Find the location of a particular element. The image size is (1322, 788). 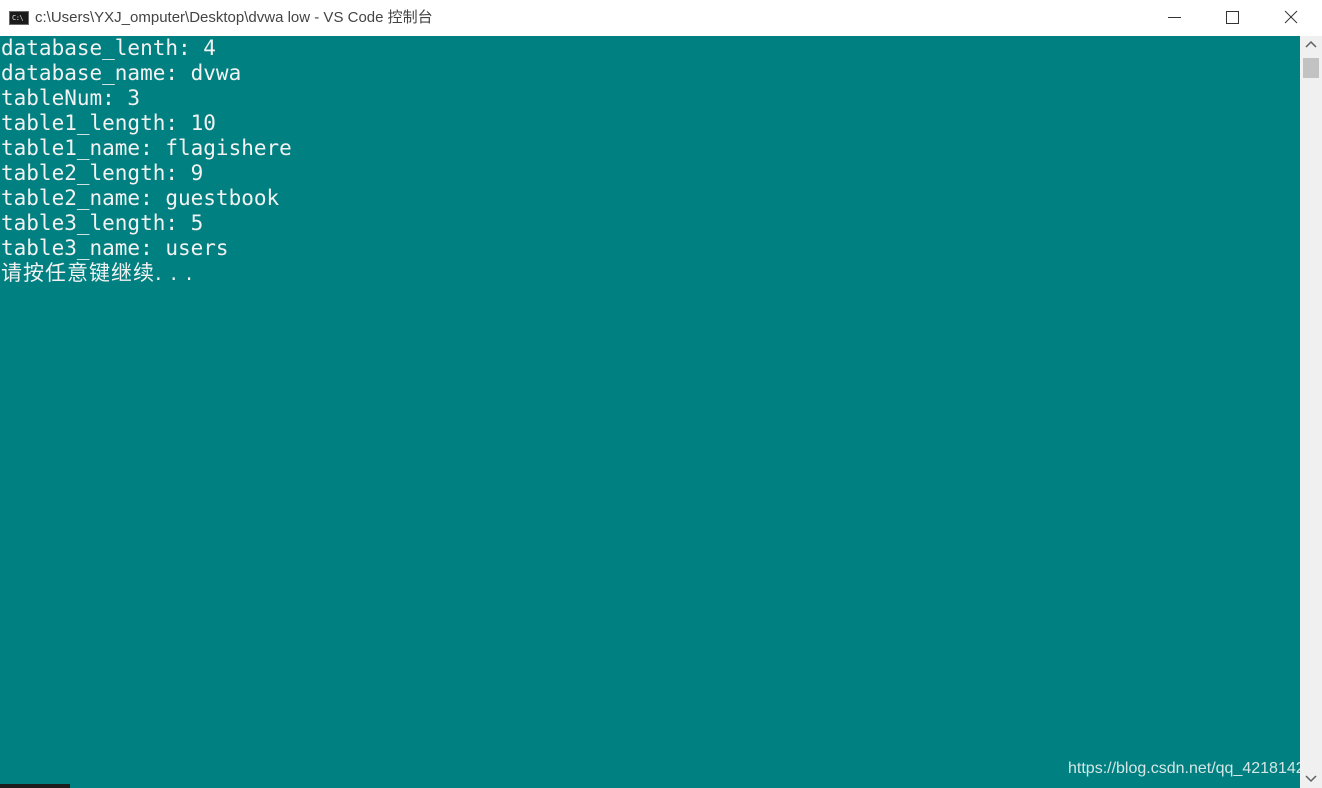

minimize-icon is located at coordinates (1174, 17).